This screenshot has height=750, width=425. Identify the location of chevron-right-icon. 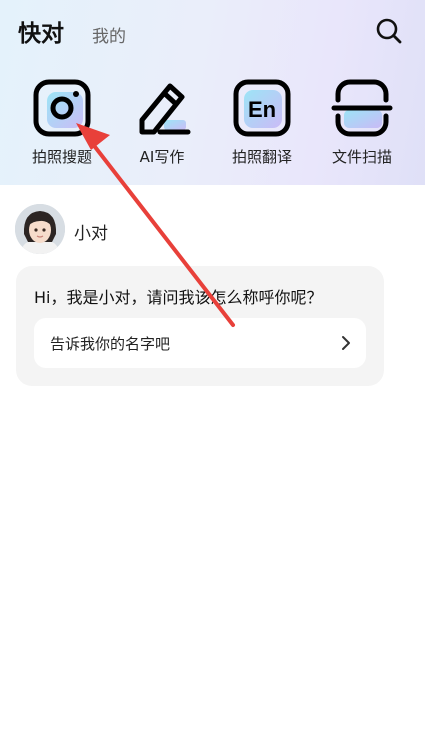
(346, 343).